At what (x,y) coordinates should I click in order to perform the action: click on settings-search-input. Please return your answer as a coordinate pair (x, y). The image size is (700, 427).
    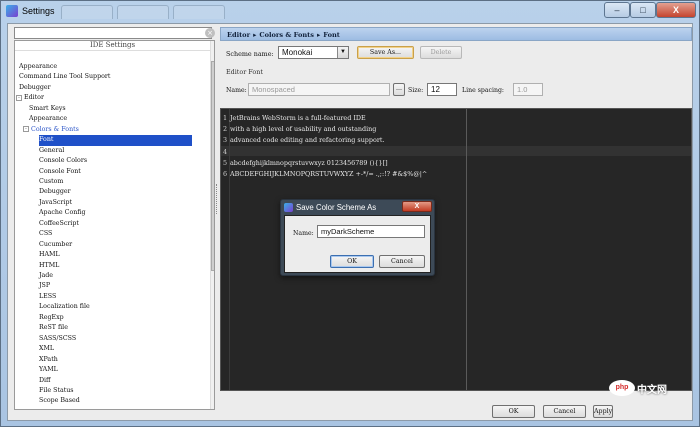
    Looking at the image, I should click on (113, 33).